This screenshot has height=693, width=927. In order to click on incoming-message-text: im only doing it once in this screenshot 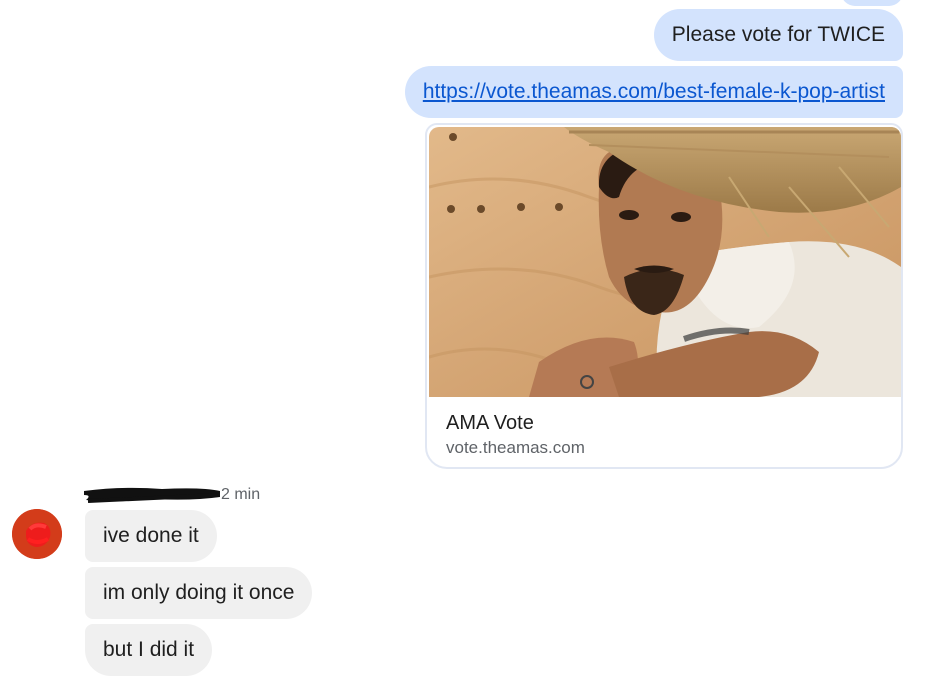, I will do `click(199, 592)`.